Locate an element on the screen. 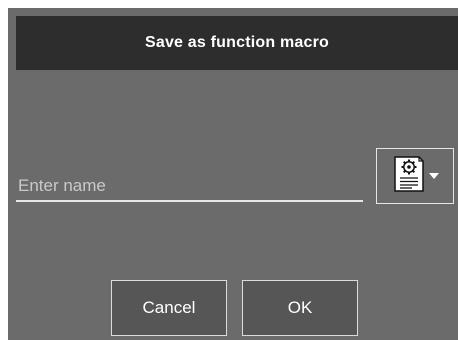 This screenshot has width=458, height=340. dialog-title: Save as function macro is located at coordinates (237, 42).